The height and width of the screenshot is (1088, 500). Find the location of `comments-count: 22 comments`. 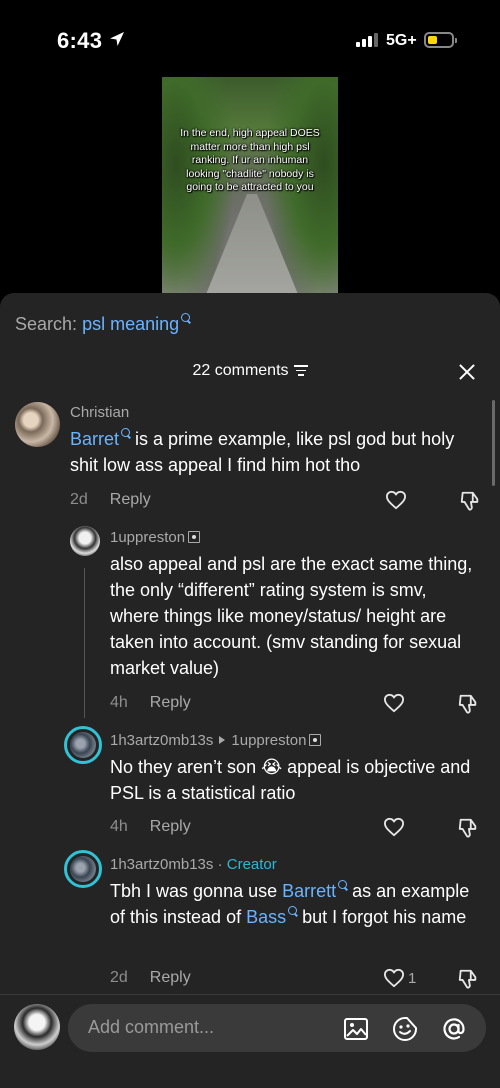

comments-count: 22 comments is located at coordinates (250, 371).